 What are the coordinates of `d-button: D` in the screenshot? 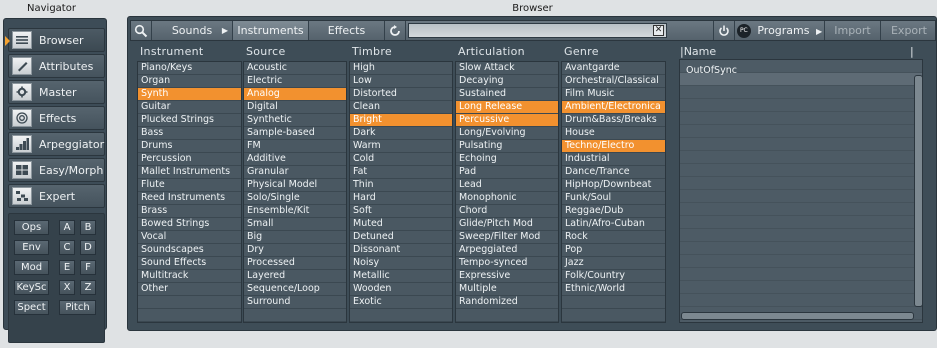 It's located at (88, 247).